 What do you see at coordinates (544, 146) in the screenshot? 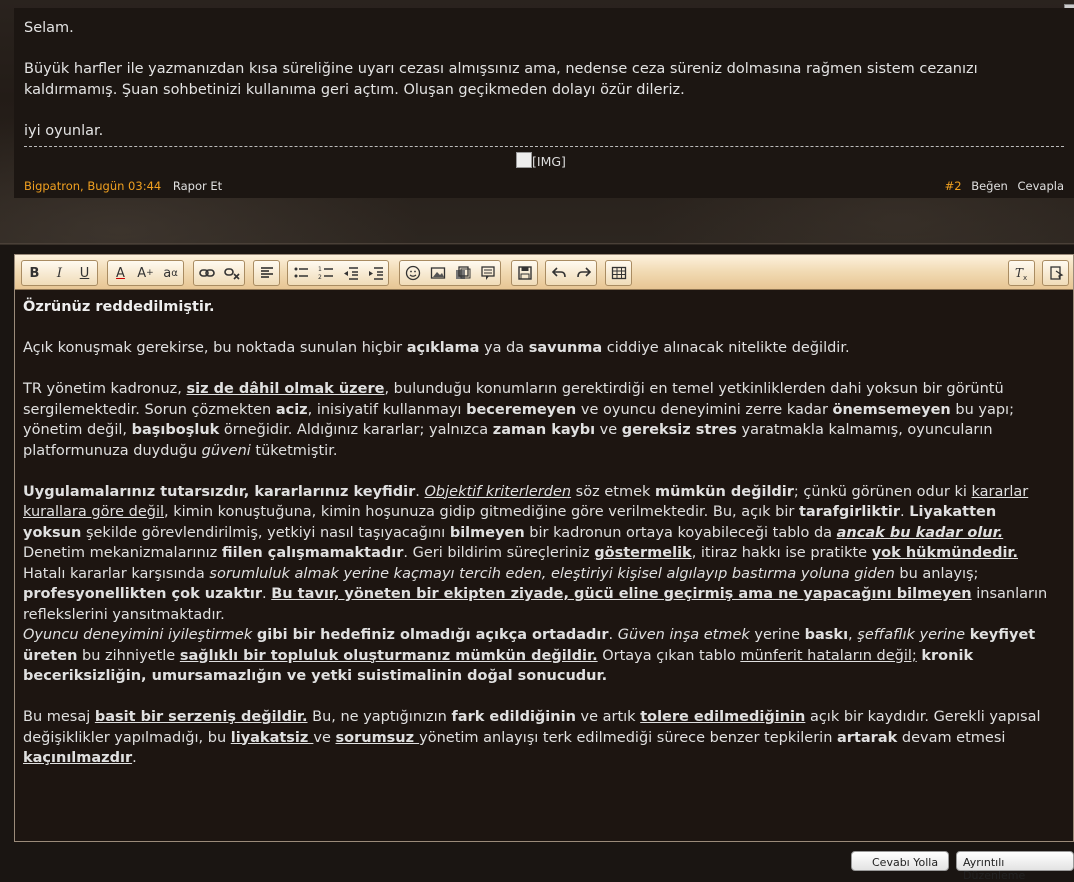
I see `signature-divider` at bounding box center [544, 146].